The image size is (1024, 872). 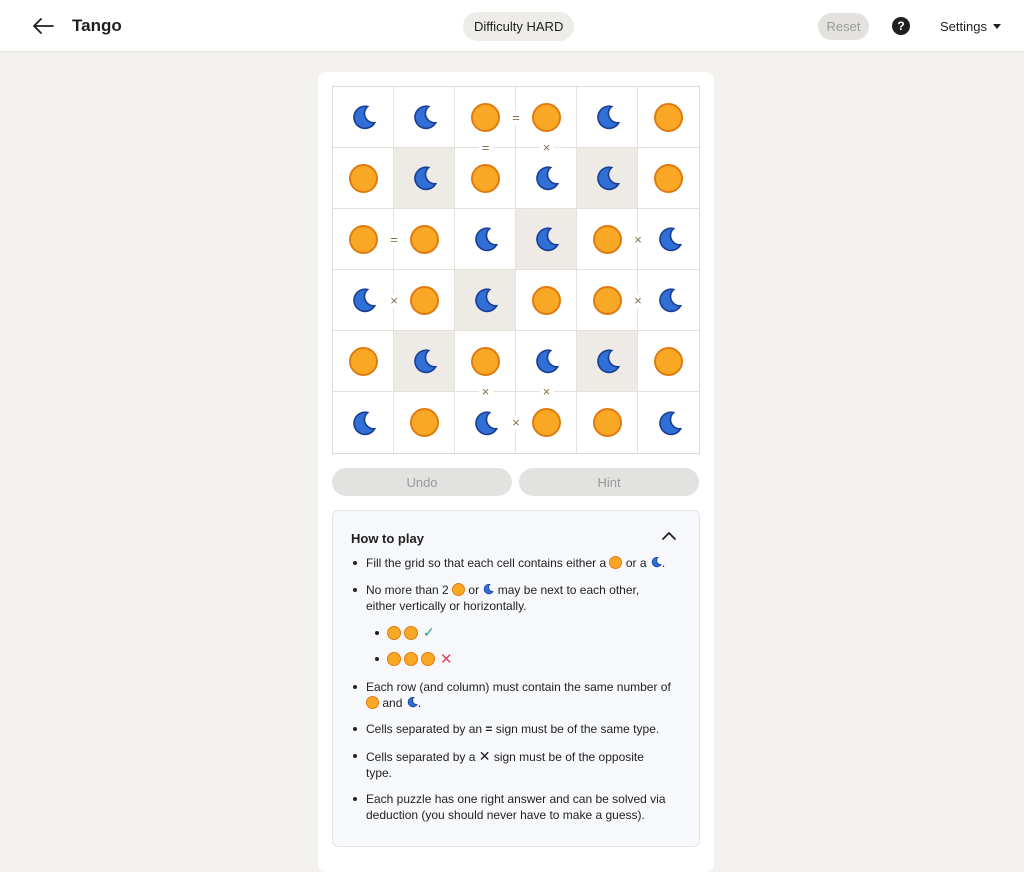 What do you see at coordinates (387, 538) in the screenshot?
I see `how-to-play-title: How to play` at bounding box center [387, 538].